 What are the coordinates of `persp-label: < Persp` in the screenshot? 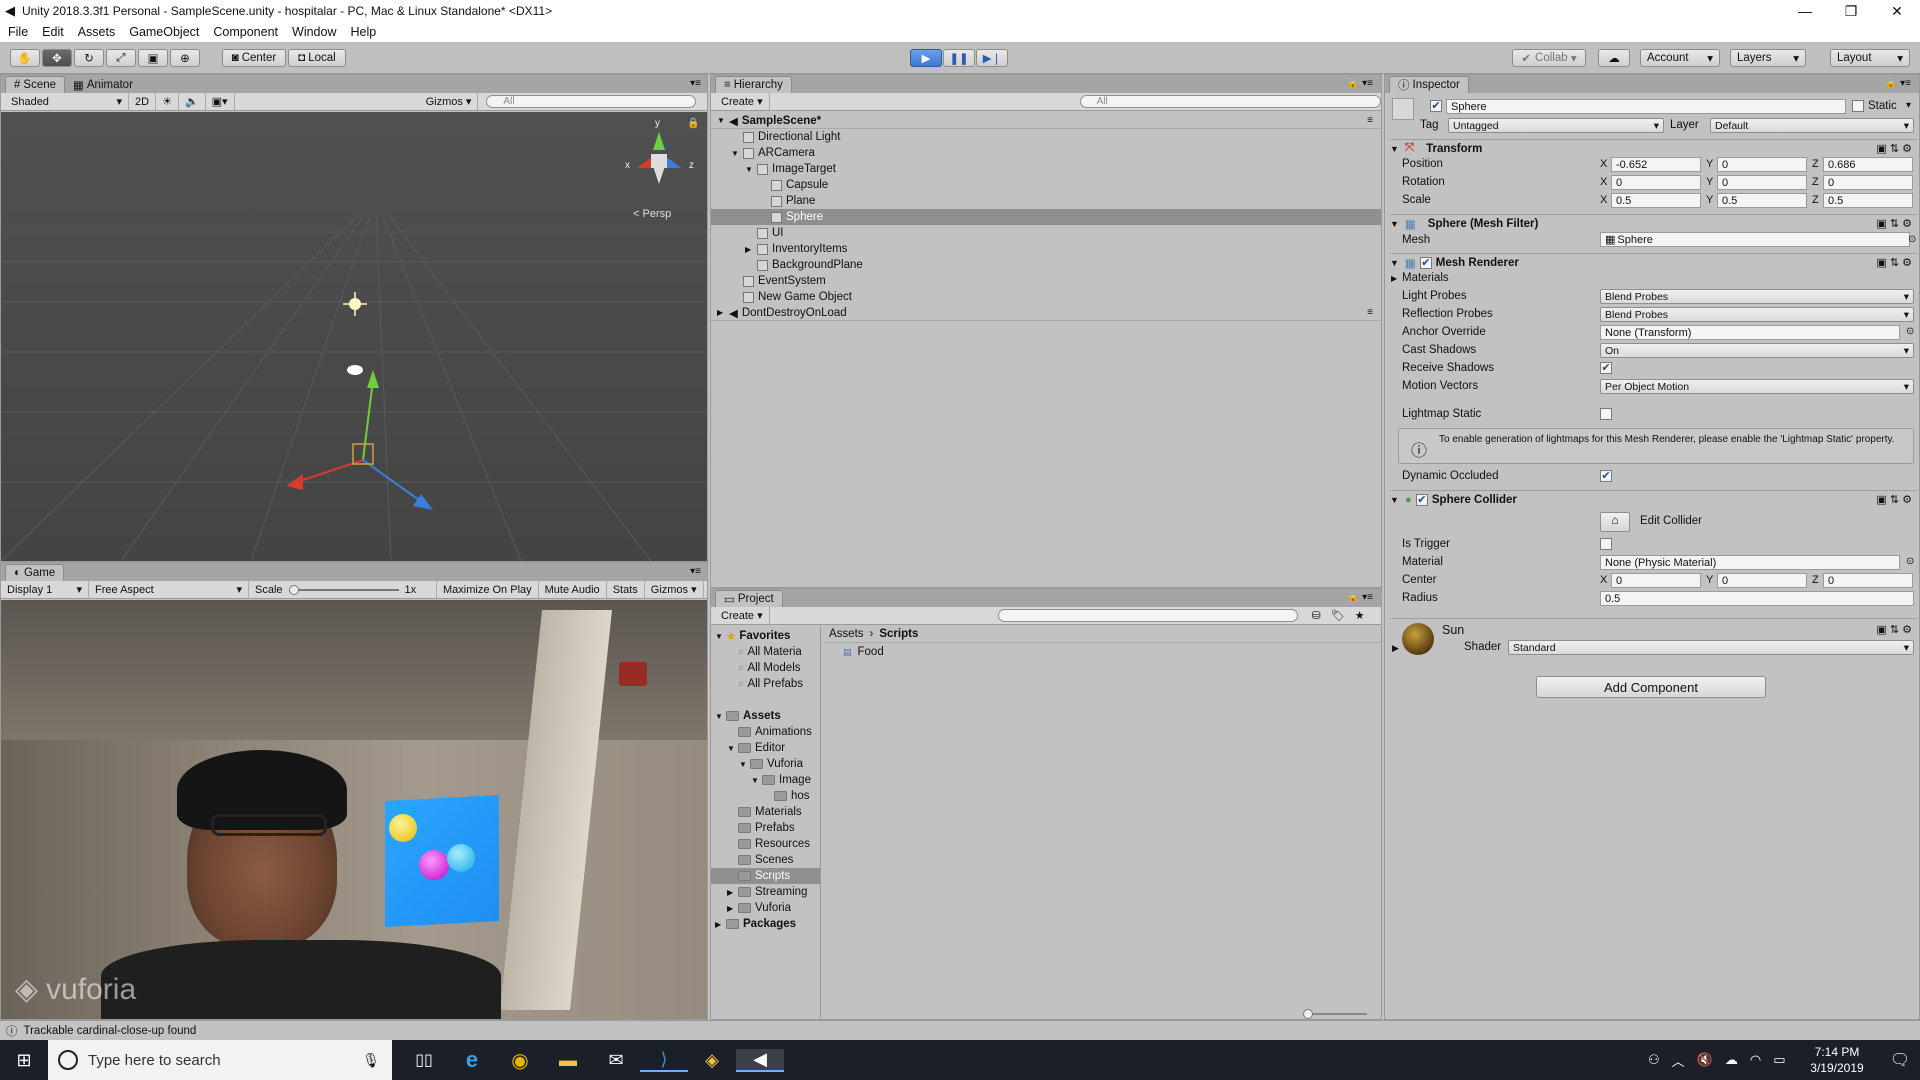 It's located at (652, 214).